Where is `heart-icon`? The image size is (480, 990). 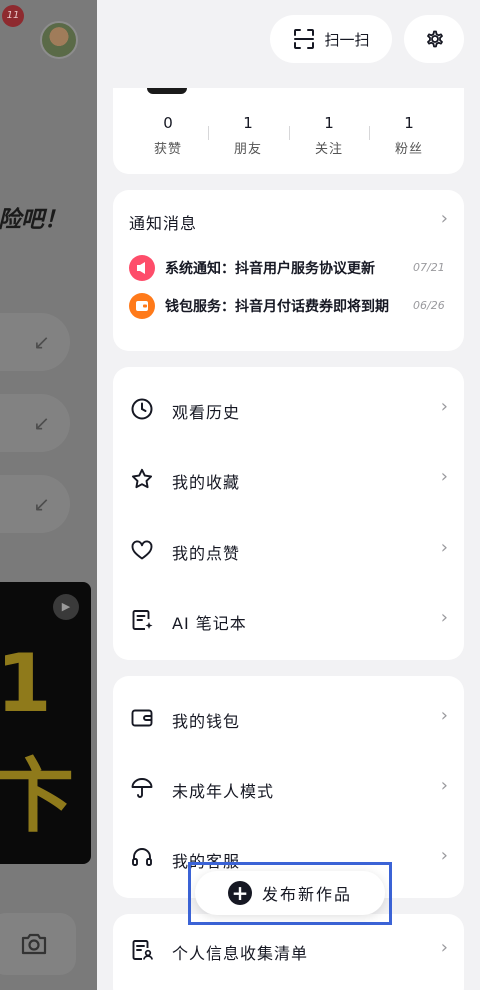
heart-icon is located at coordinates (142, 550).